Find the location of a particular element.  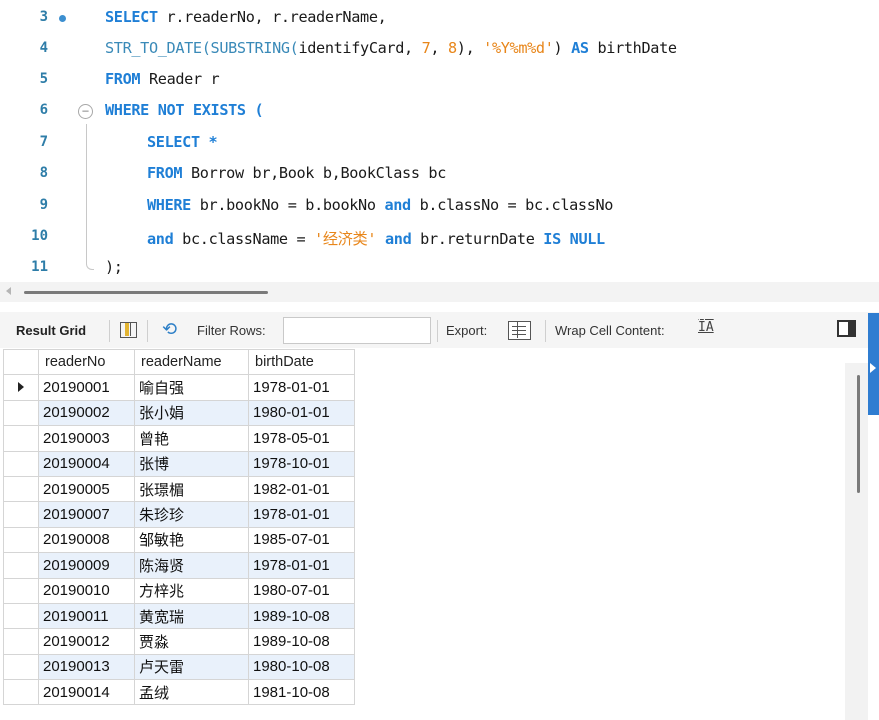

cell-readerno: 20190003 is located at coordinates (86, 438).